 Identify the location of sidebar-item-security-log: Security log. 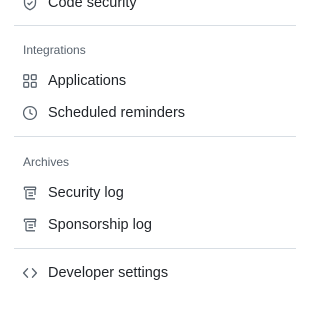
(69, 193).